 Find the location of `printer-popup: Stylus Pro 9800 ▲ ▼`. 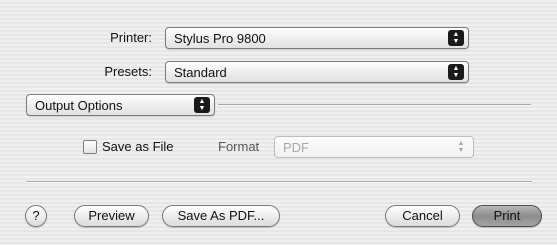

printer-popup: Stylus Pro 9800 ▲ ▼ is located at coordinates (317, 38).